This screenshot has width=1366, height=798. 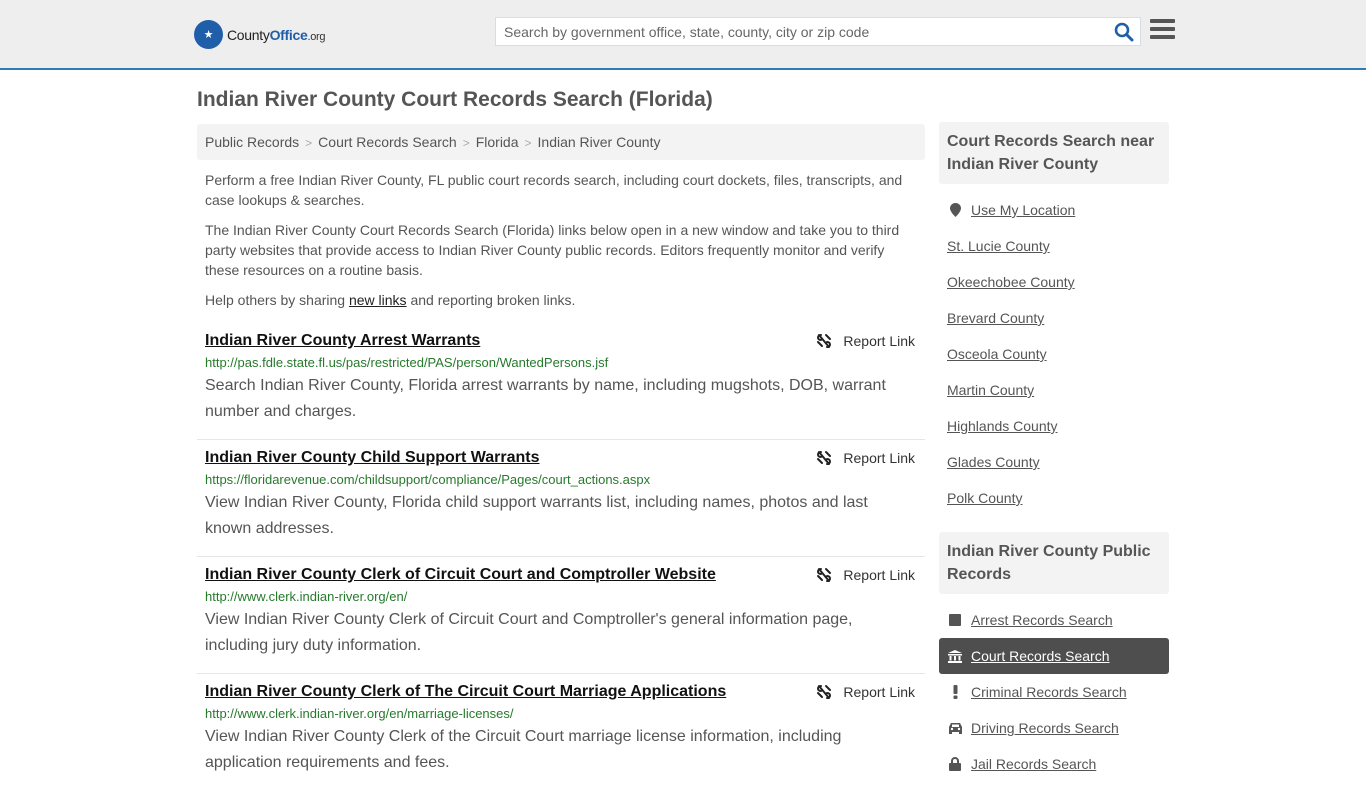 I want to click on square-icon, so click(x=955, y=620).